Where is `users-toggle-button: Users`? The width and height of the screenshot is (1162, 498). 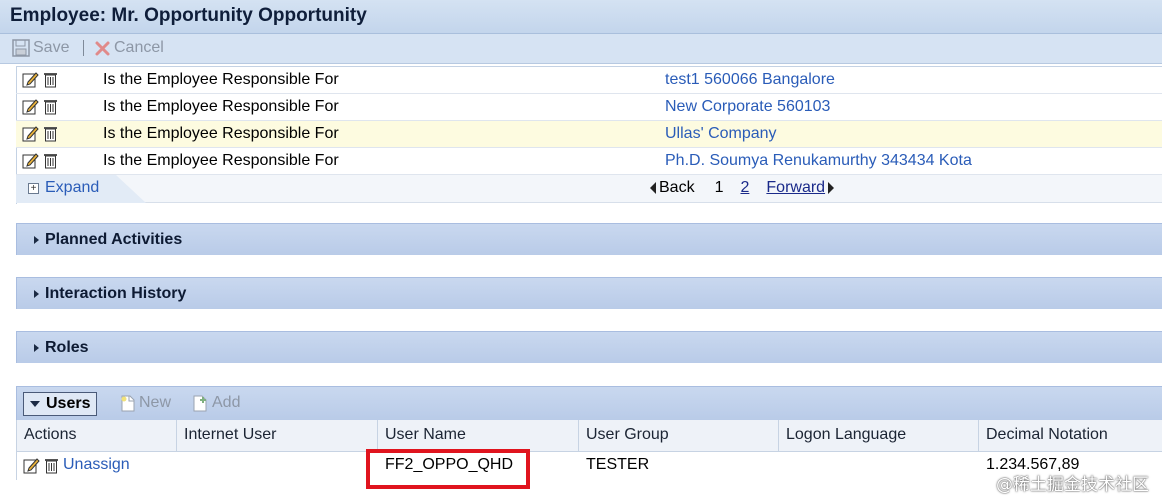 users-toggle-button: Users is located at coordinates (60, 404).